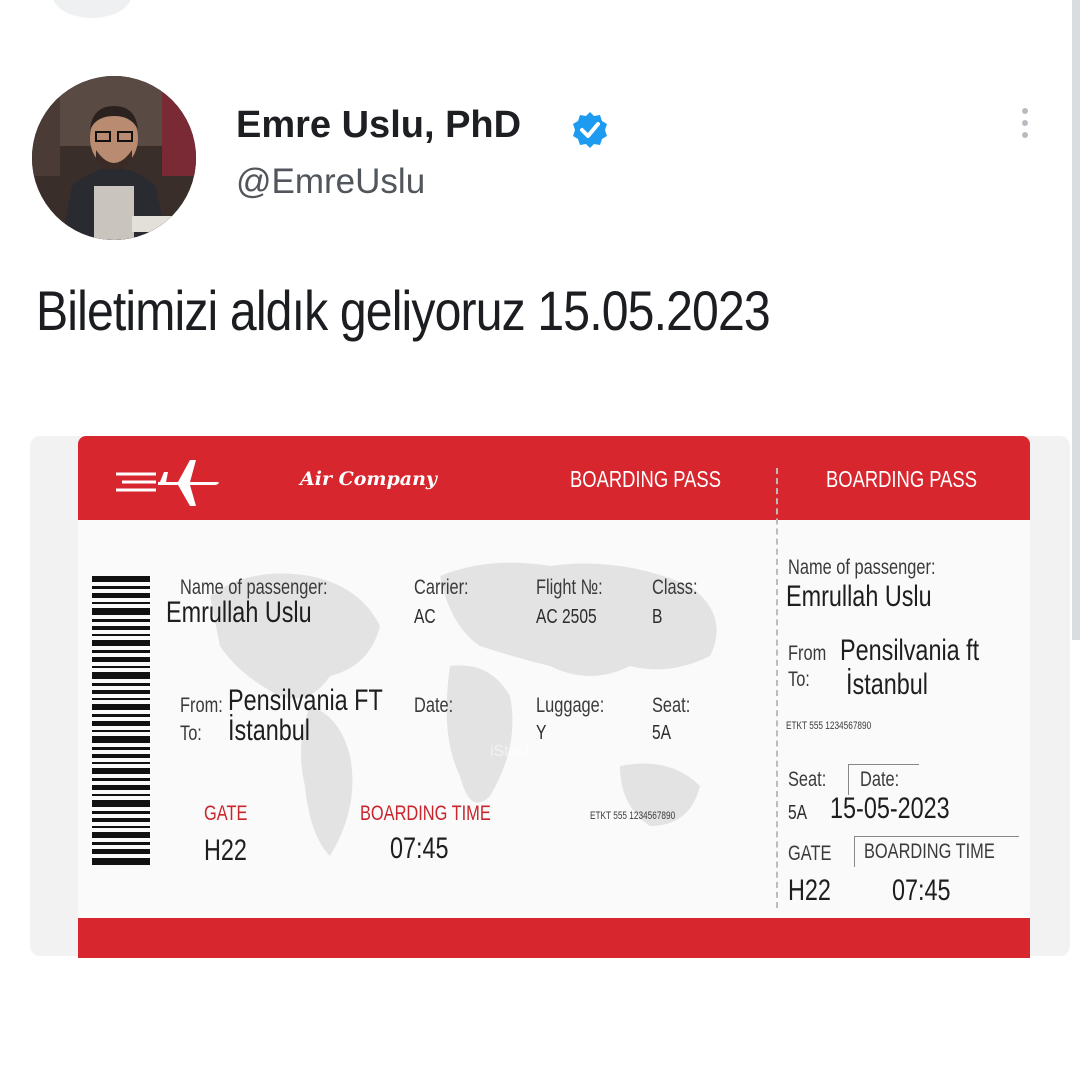 The image size is (1080, 1065). Describe the element at coordinates (92, 9) in the screenshot. I see `previous-item-edge` at that location.